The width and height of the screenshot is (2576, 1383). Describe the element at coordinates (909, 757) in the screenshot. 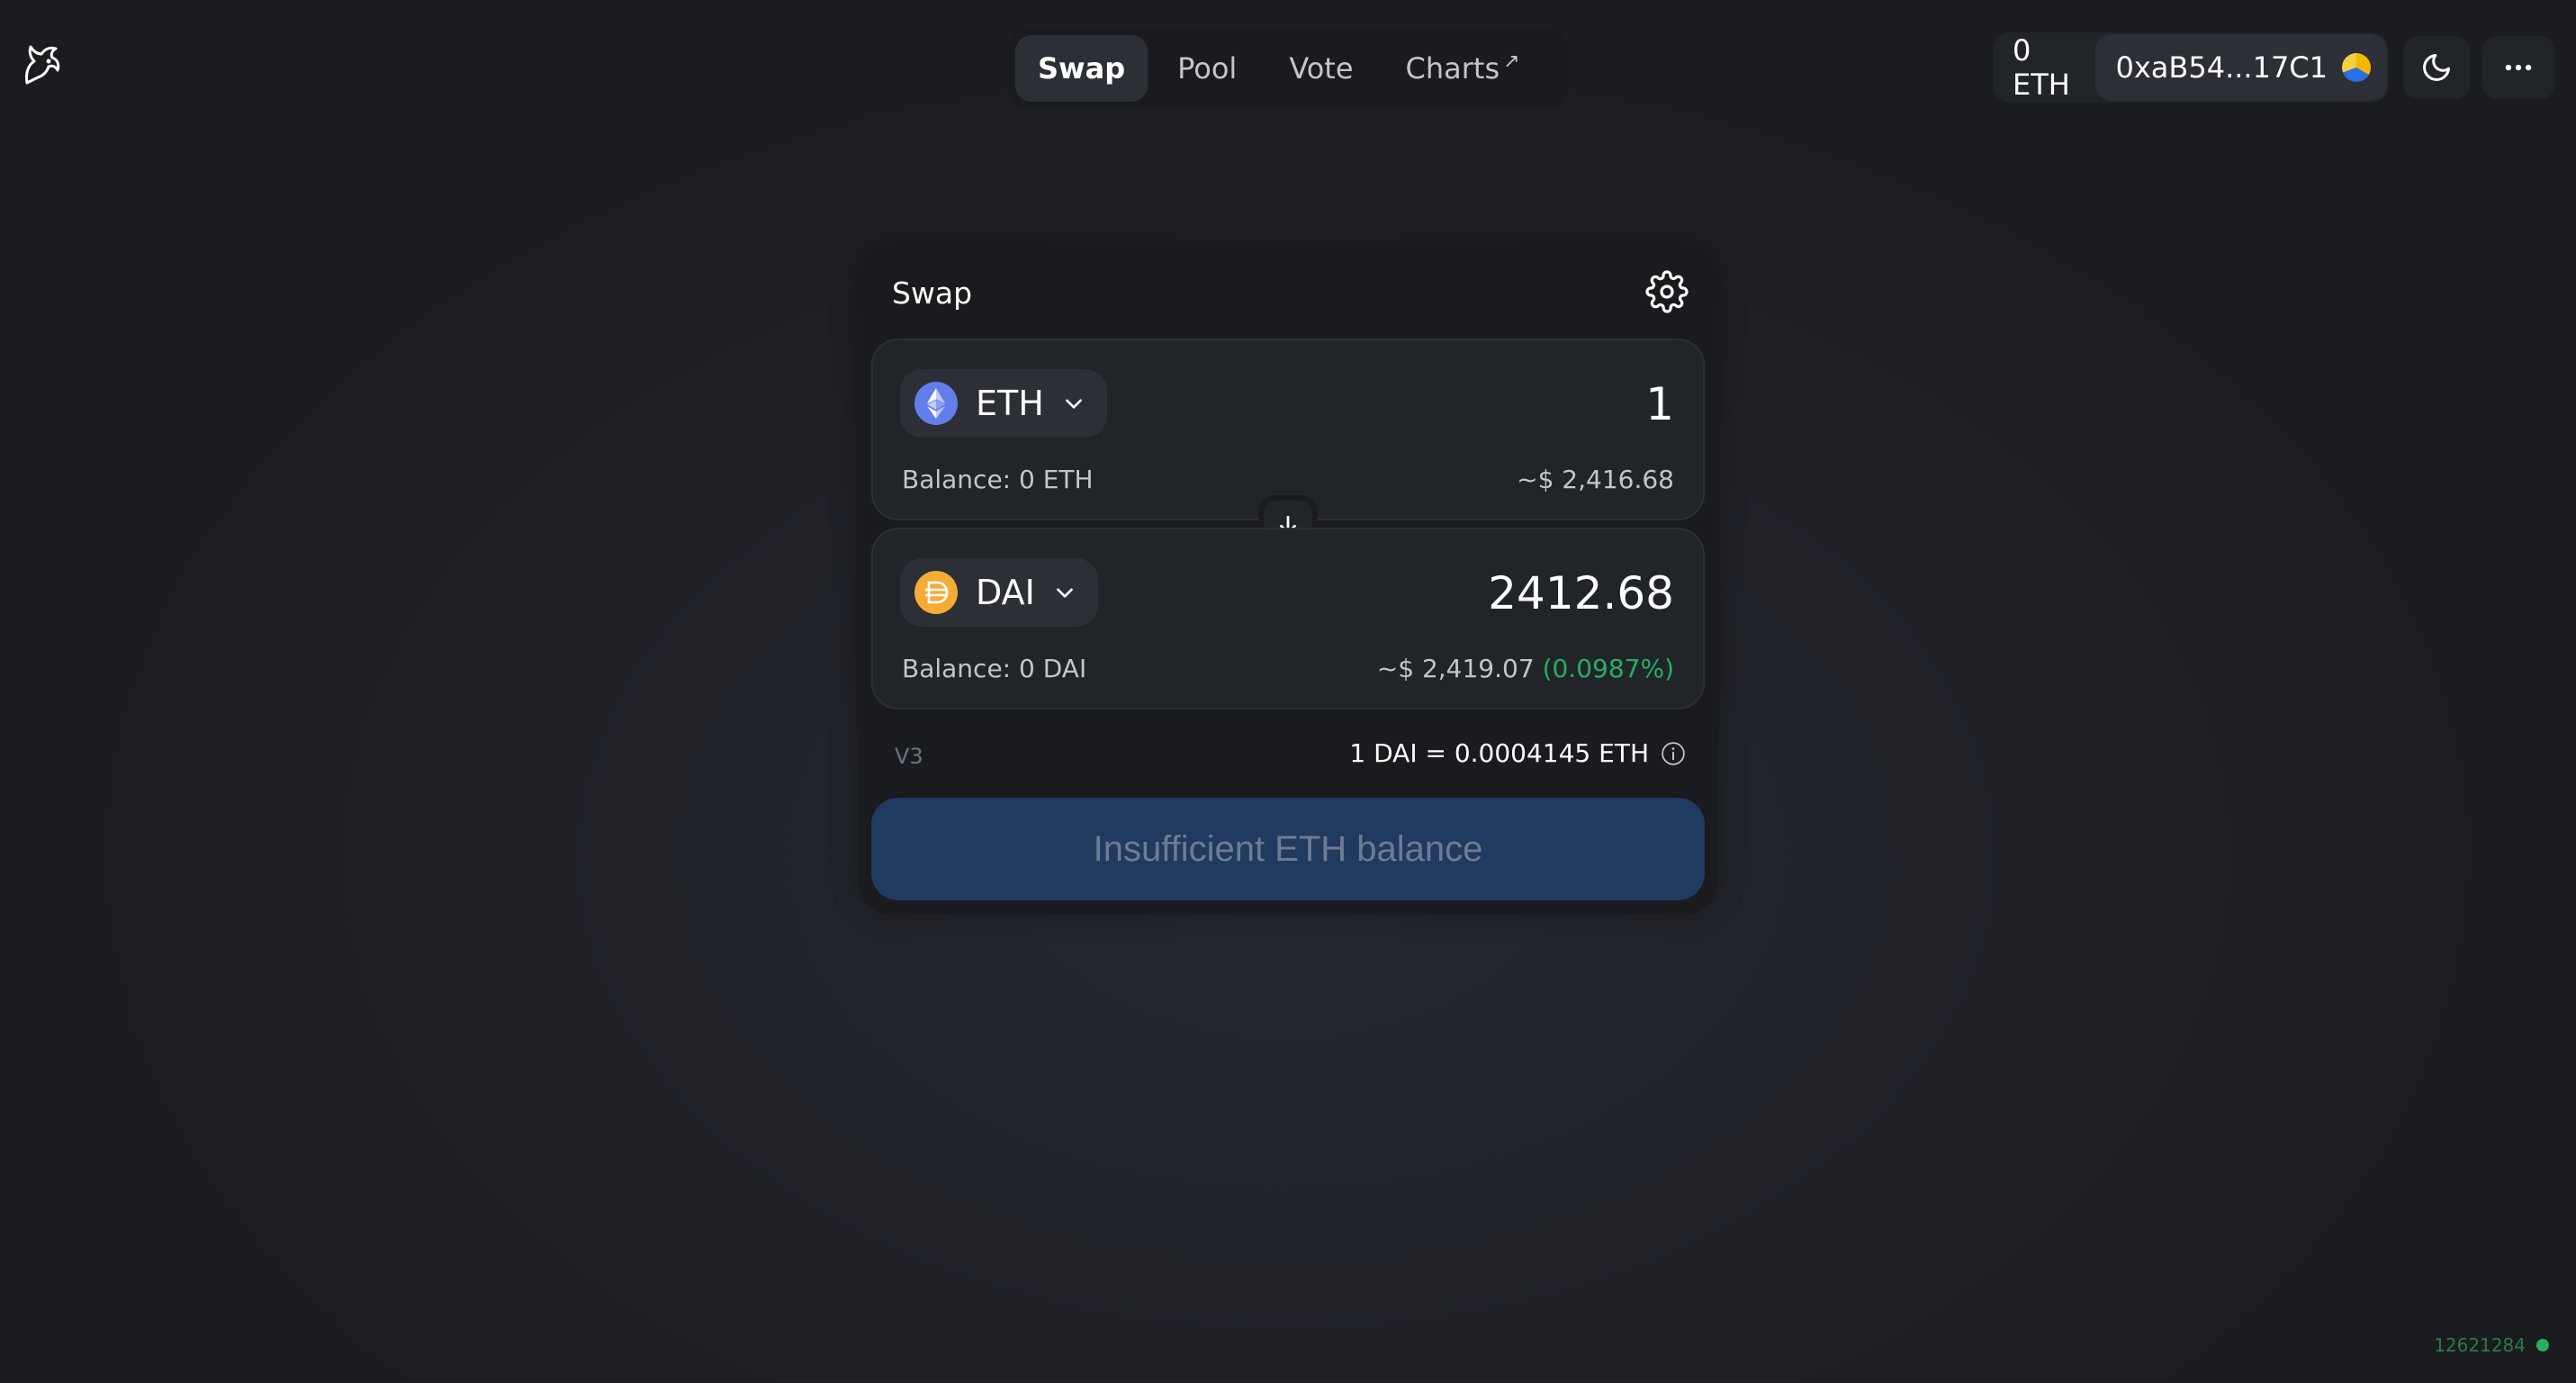

I see `protocol-version-badge: V3` at that location.